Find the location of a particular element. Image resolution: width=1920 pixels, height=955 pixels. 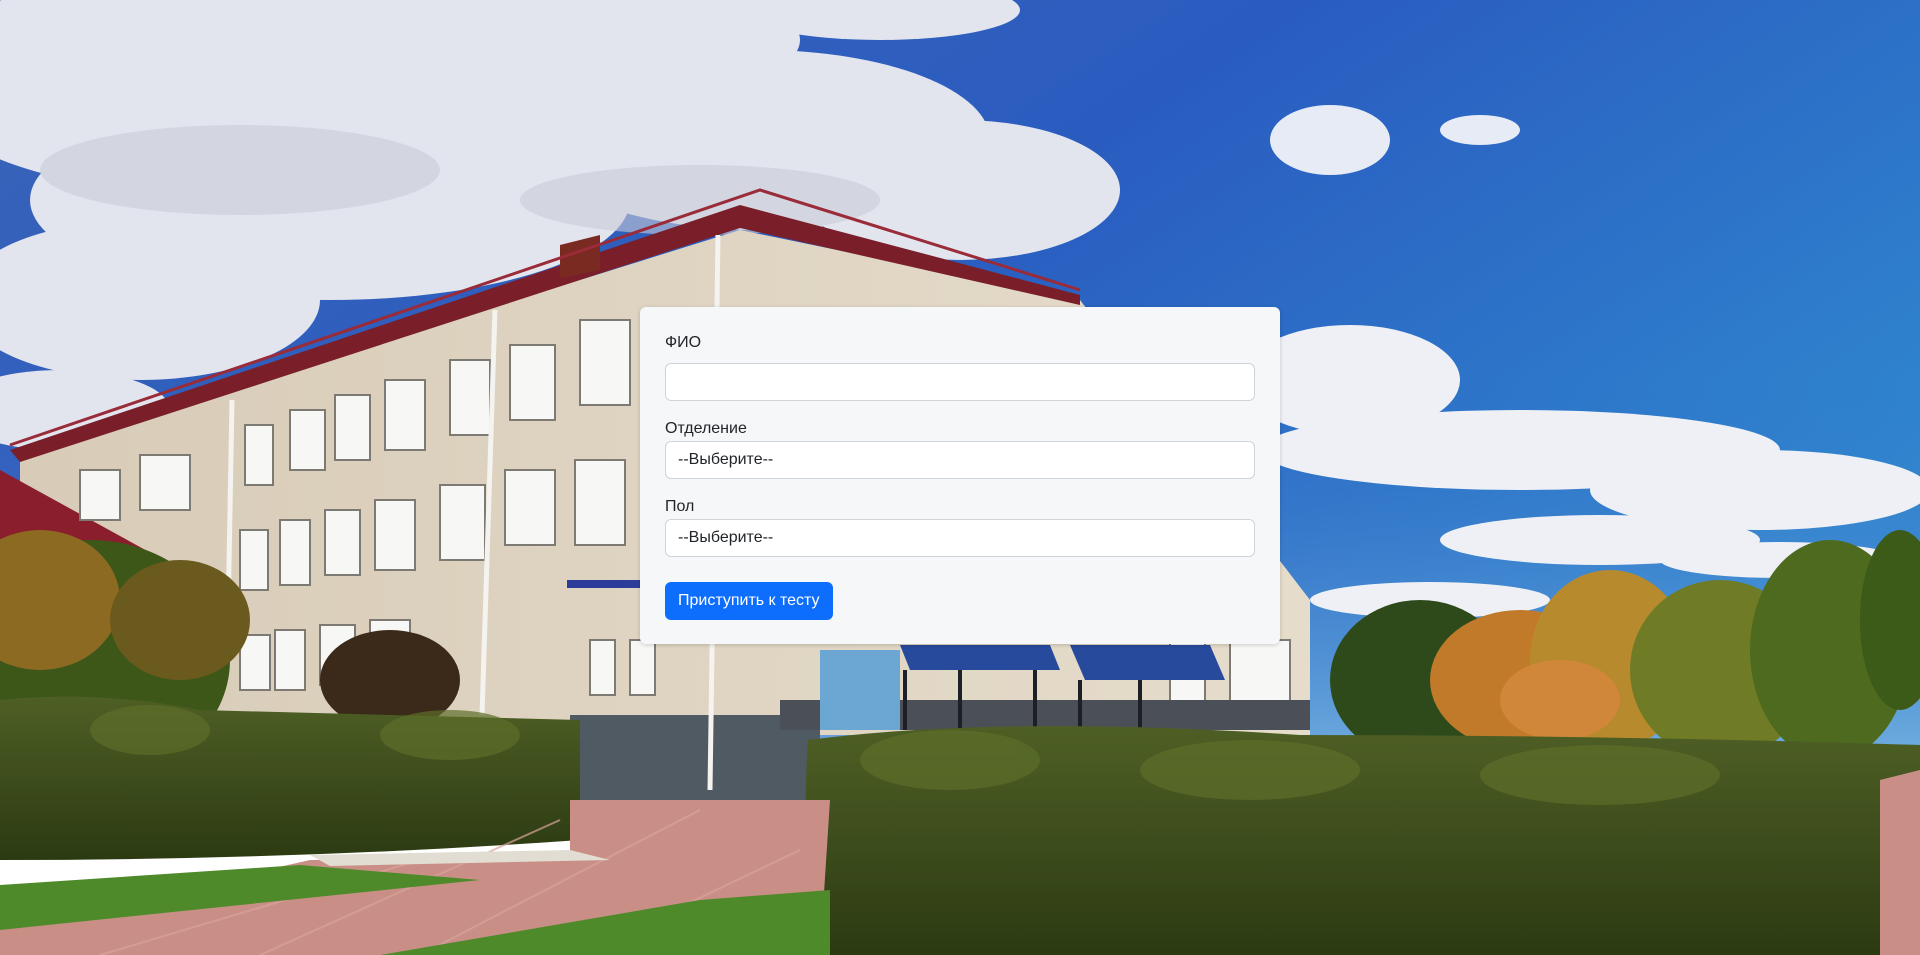

department-select: --Выберите-- is located at coordinates (960, 460).